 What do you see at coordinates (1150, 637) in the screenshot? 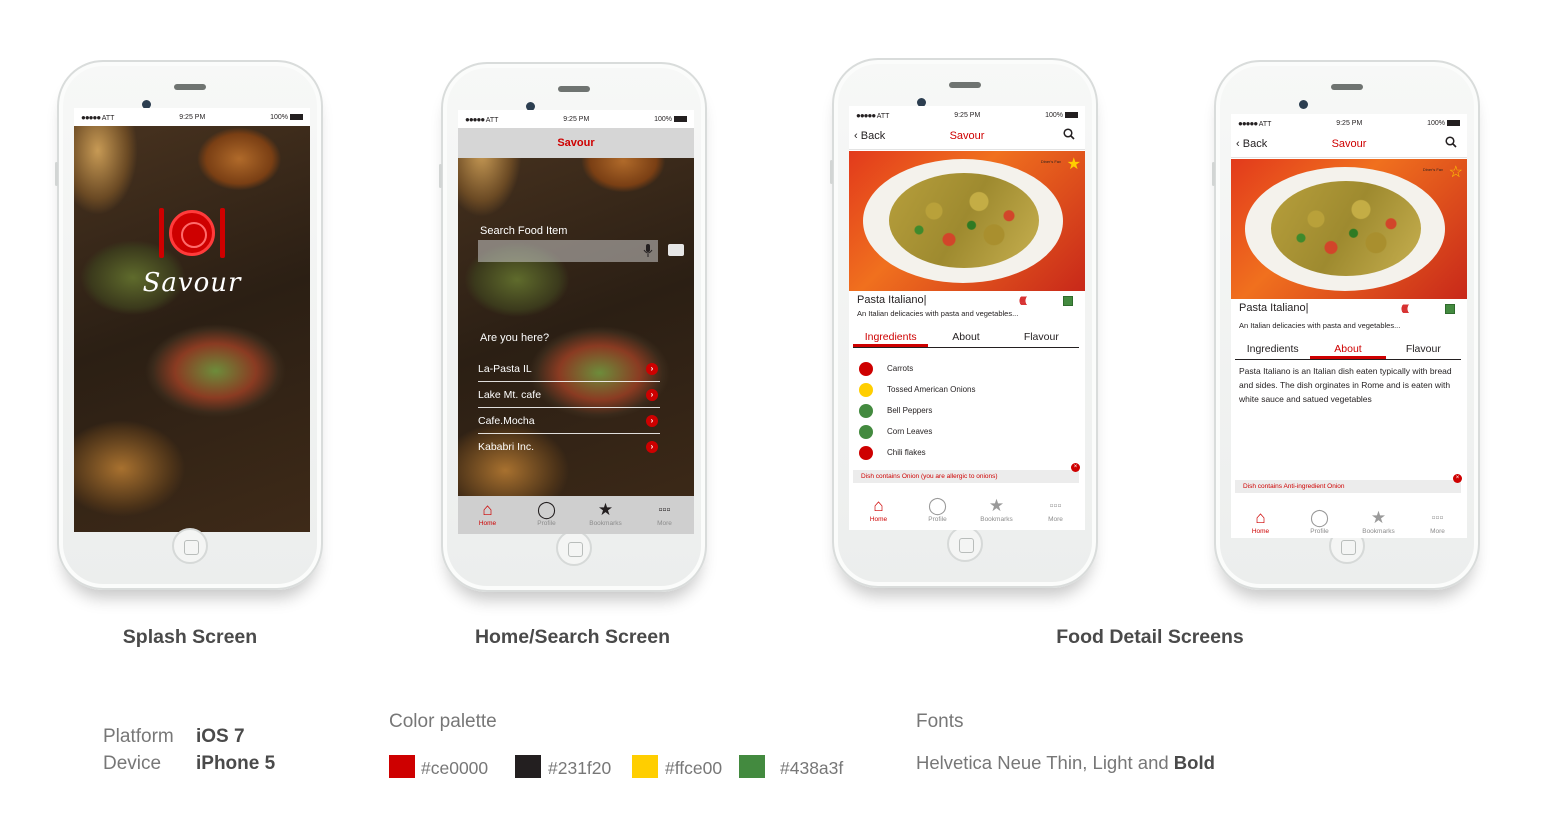
I see `caption-detail: Food Detail Screens` at bounding box center [1150, 637].